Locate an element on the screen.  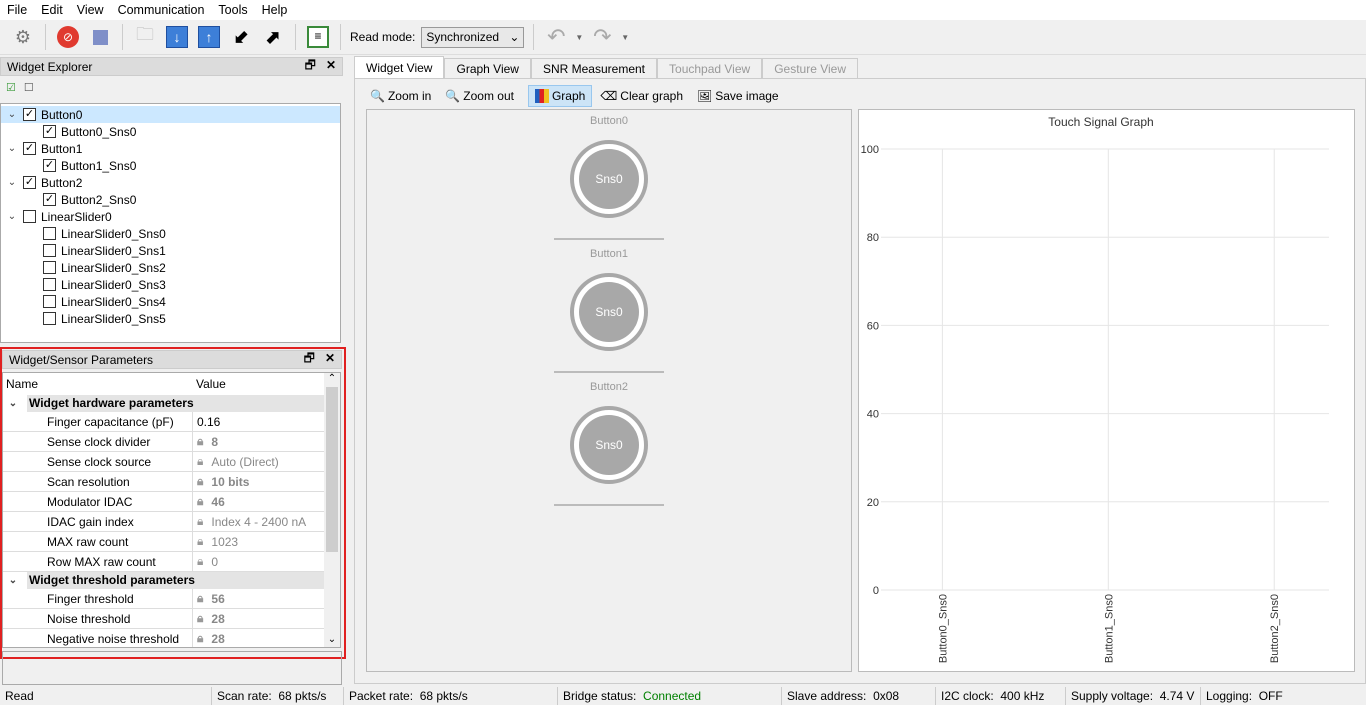
export-icon: ⬈ is located at coordinates (273, 37).